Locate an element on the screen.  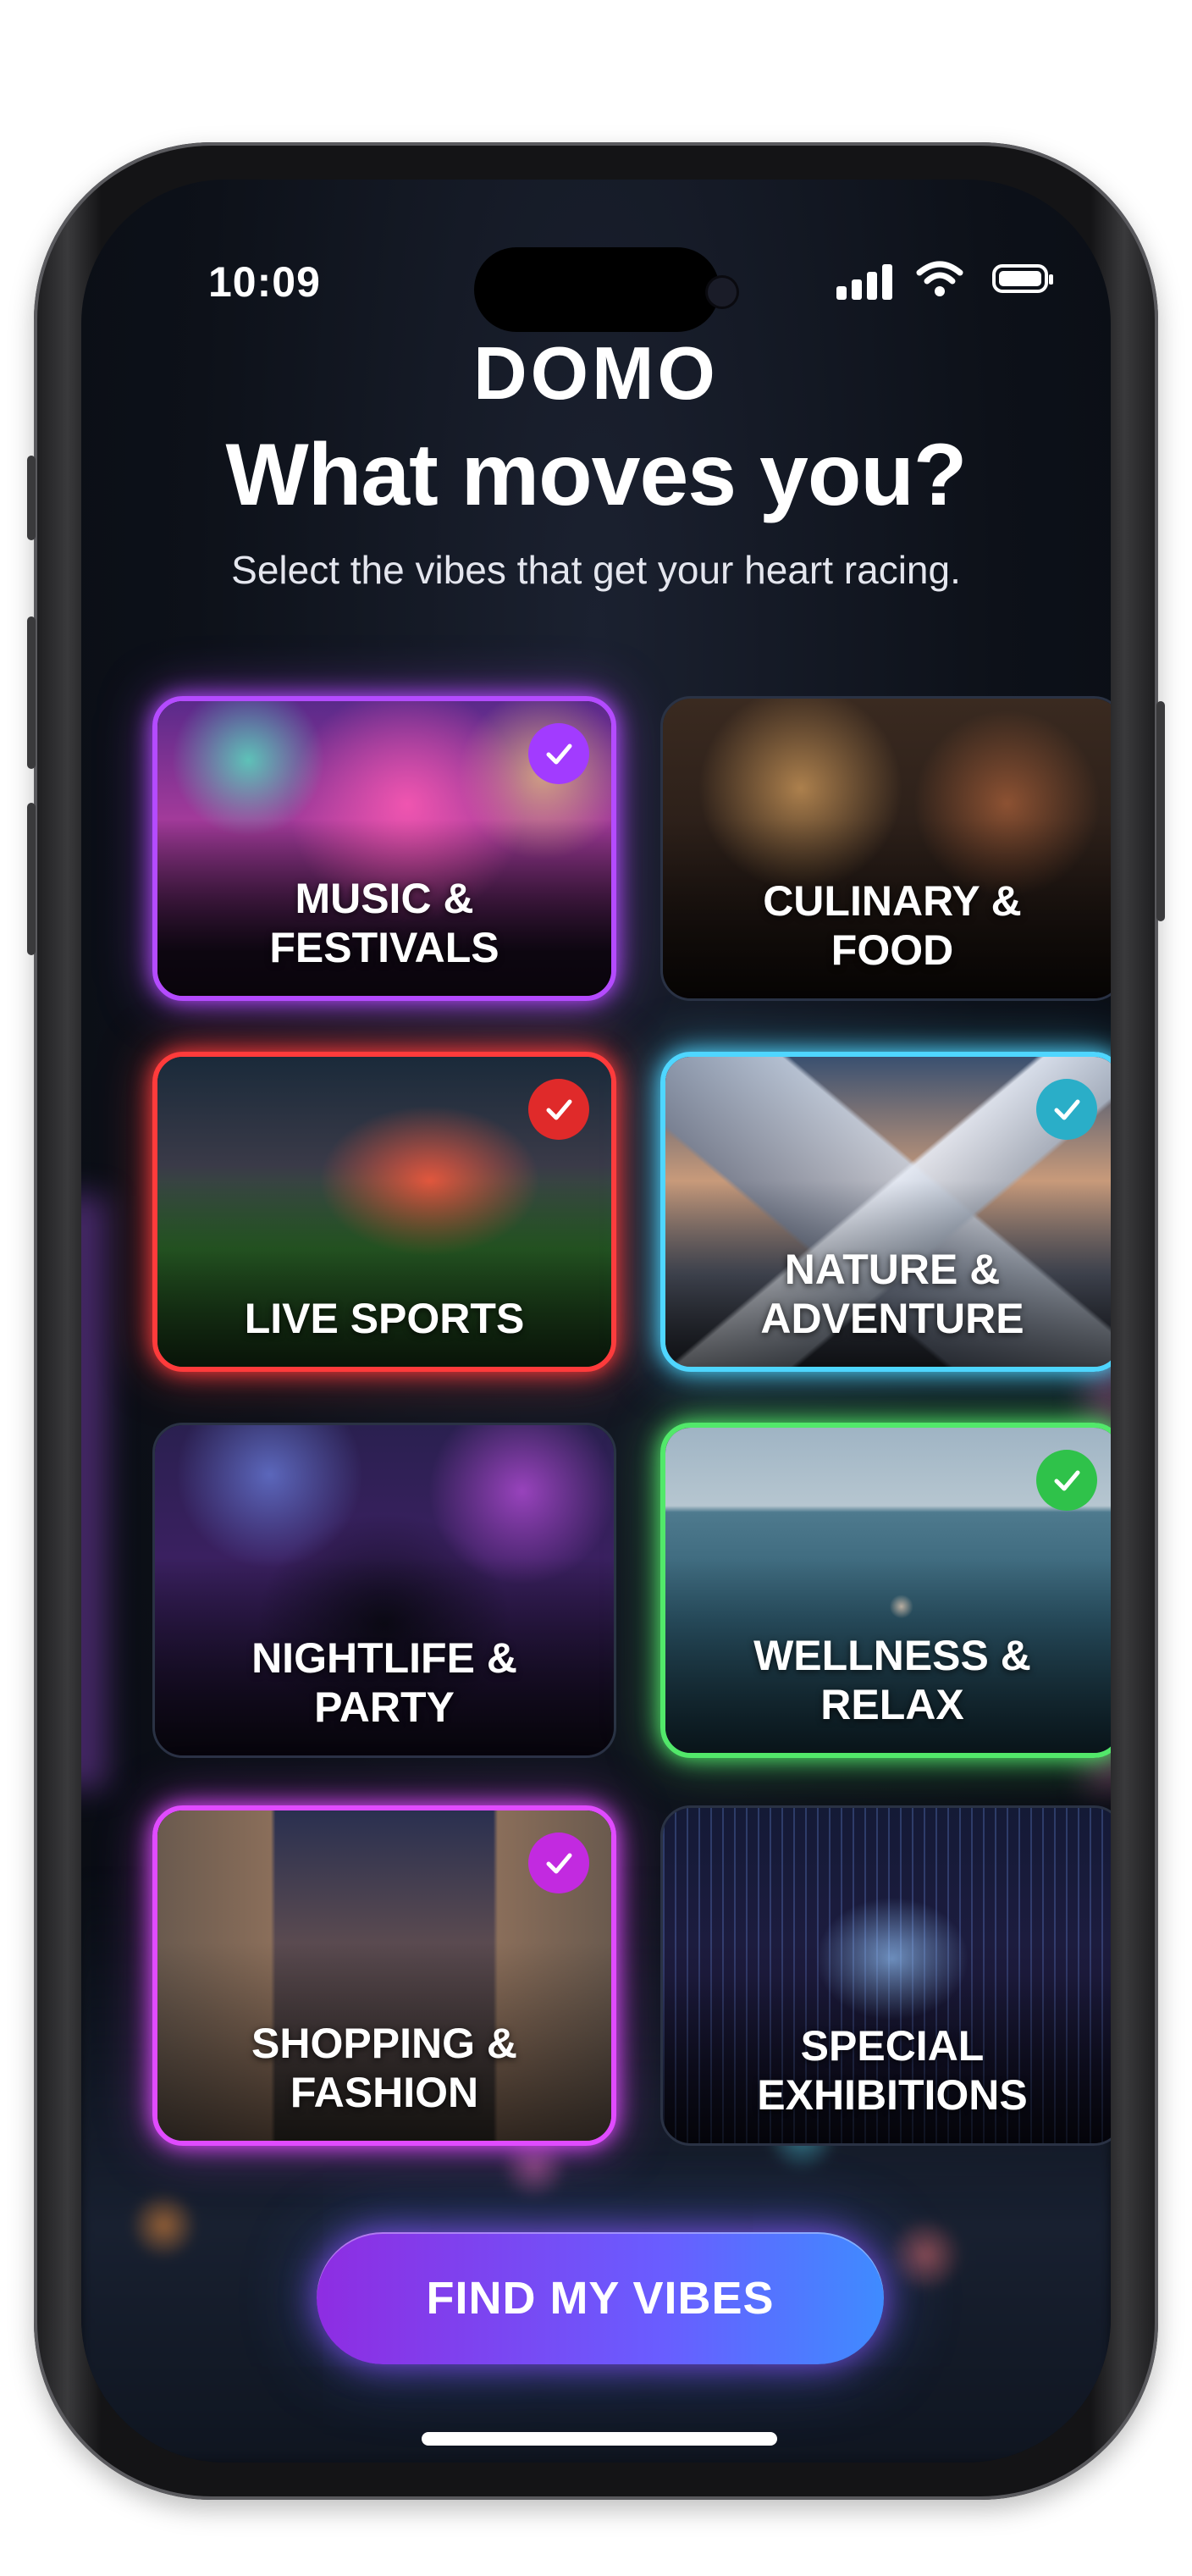
category-card-culinary-food: CULINARY & FOOD is located at coordinates (885, 848).